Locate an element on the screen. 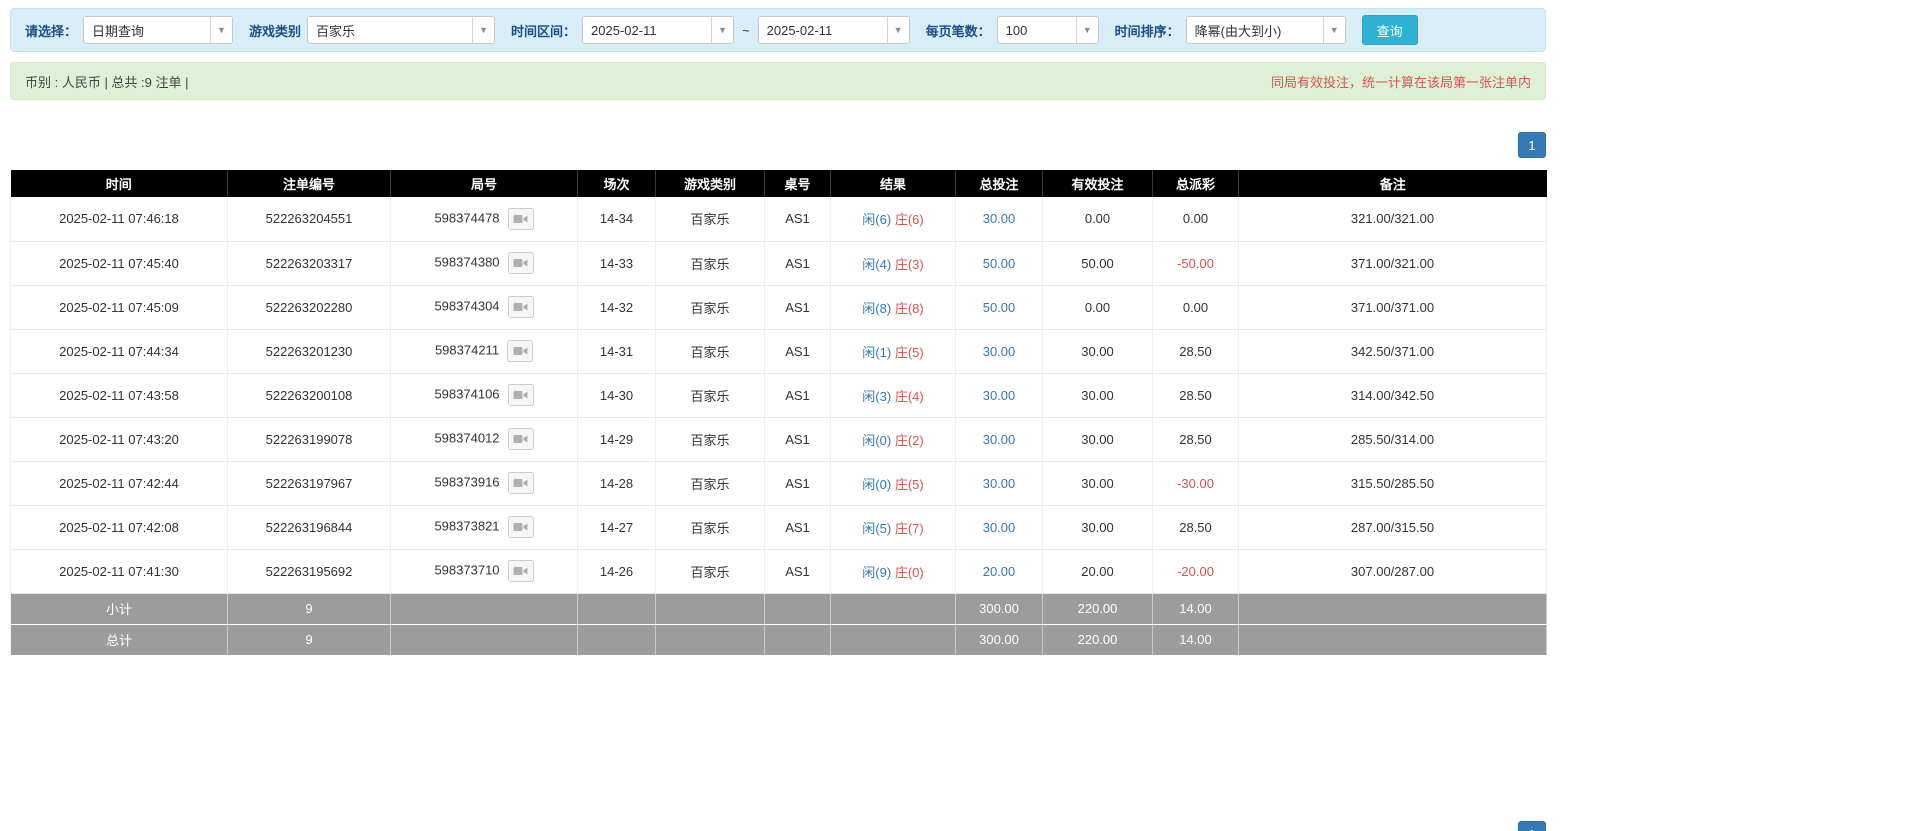 This screenshot has width=1910, height=831. table-header-row: 时间 注单编号 局号 场次 游戏类别 桌号 结果 总投注 有效投注 总派彩 备注 is located at coordinates (778, 183).